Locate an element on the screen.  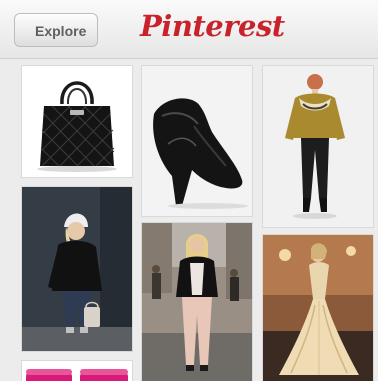
bootie-image is located at coordinates (197, 141).